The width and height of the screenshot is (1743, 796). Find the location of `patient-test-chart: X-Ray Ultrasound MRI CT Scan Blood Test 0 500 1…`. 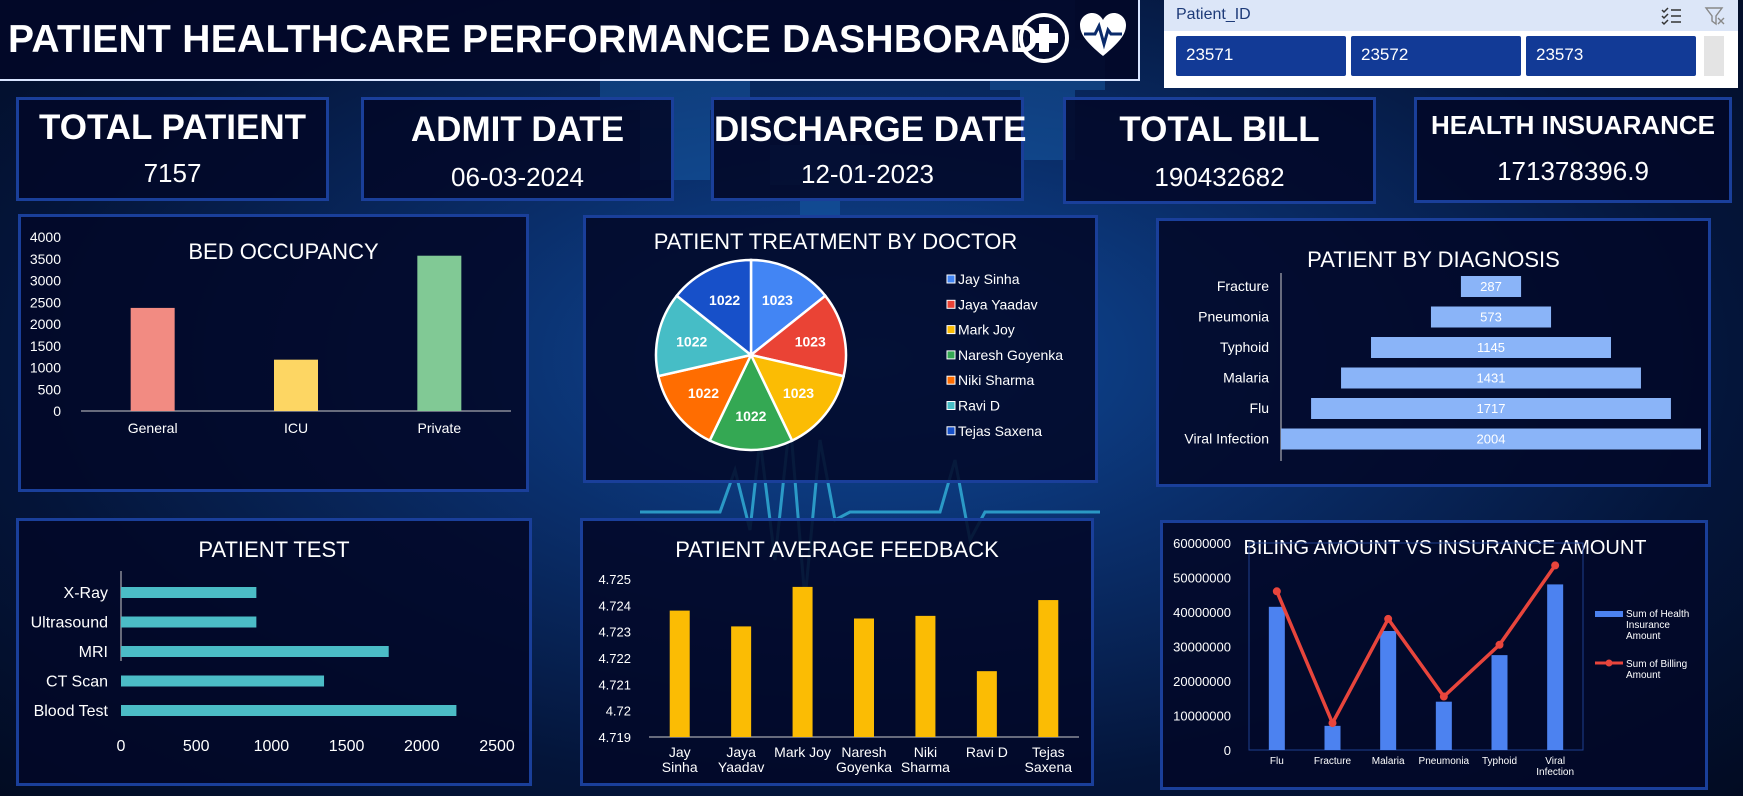

patient-test-chart: X-Ray Ultrasound MRI CT Scan Blood Test 0 500 1… is located at coordinates (273, 663).